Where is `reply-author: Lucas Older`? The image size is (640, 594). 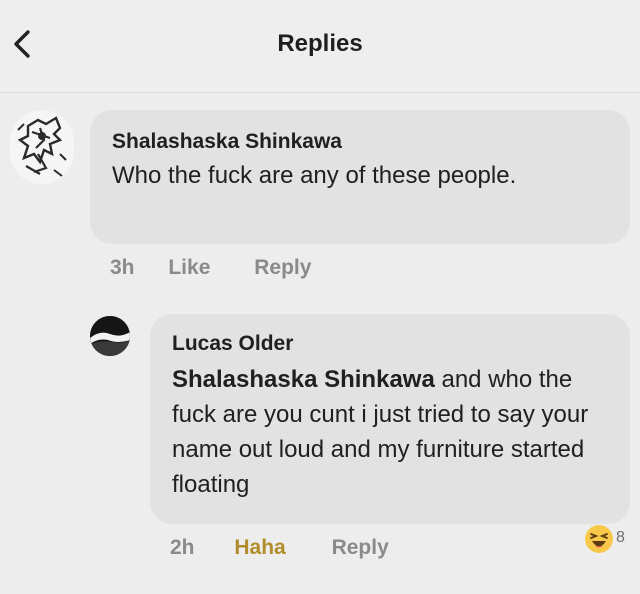 reply-author: Lucas Older is located at coordinates (232, 344).